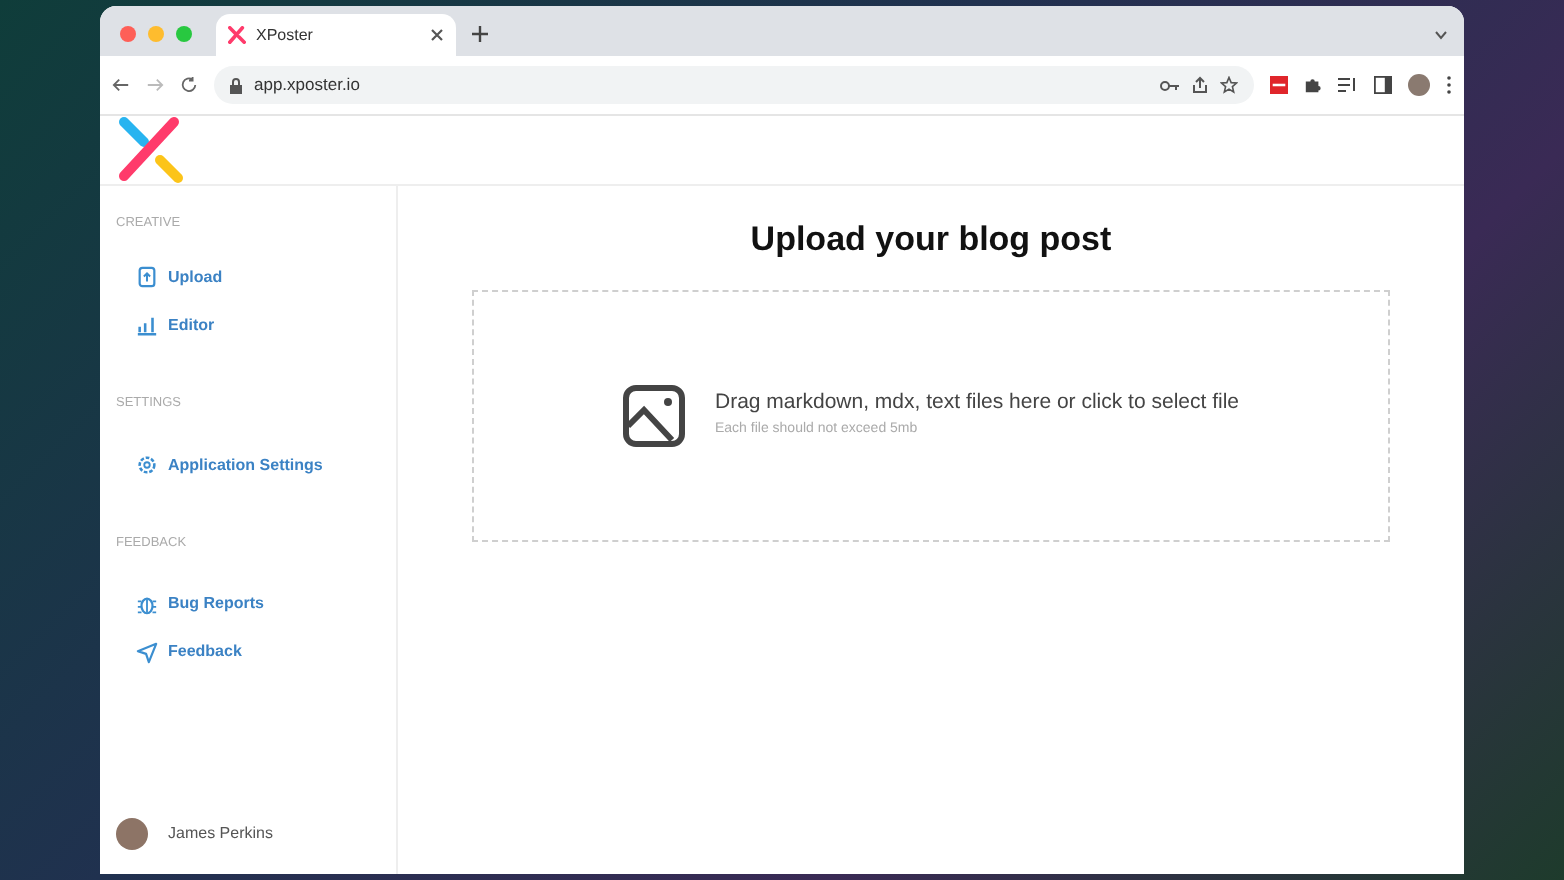  Describe the element at coordinates (147, 277) in the screenshot. I see `file-upload-icon` at that location.